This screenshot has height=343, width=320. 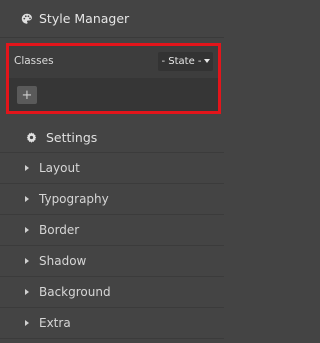 What do you see at coordinates (27, 19) in the screenshot?
I see `palette-icon` at bounding box center [27, 19].